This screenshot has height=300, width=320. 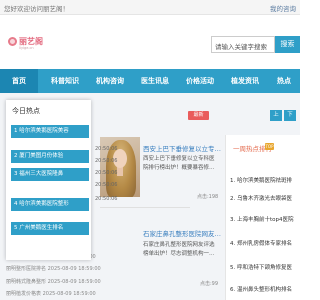 What do you see at coordinates (71, 293) in the screenshot?
I see `list-item: 丽明植发价格表 2025-08-09 18:59:00` at bounding box center [71, 293].